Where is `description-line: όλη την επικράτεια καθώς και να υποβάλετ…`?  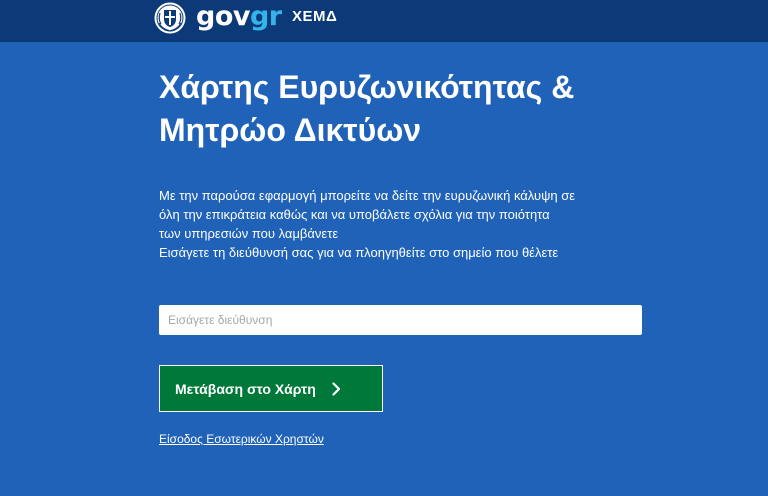
description-line: όλη την επικράτεια καθώς και να υποβάλετ… is located at coordinates (354, 214).